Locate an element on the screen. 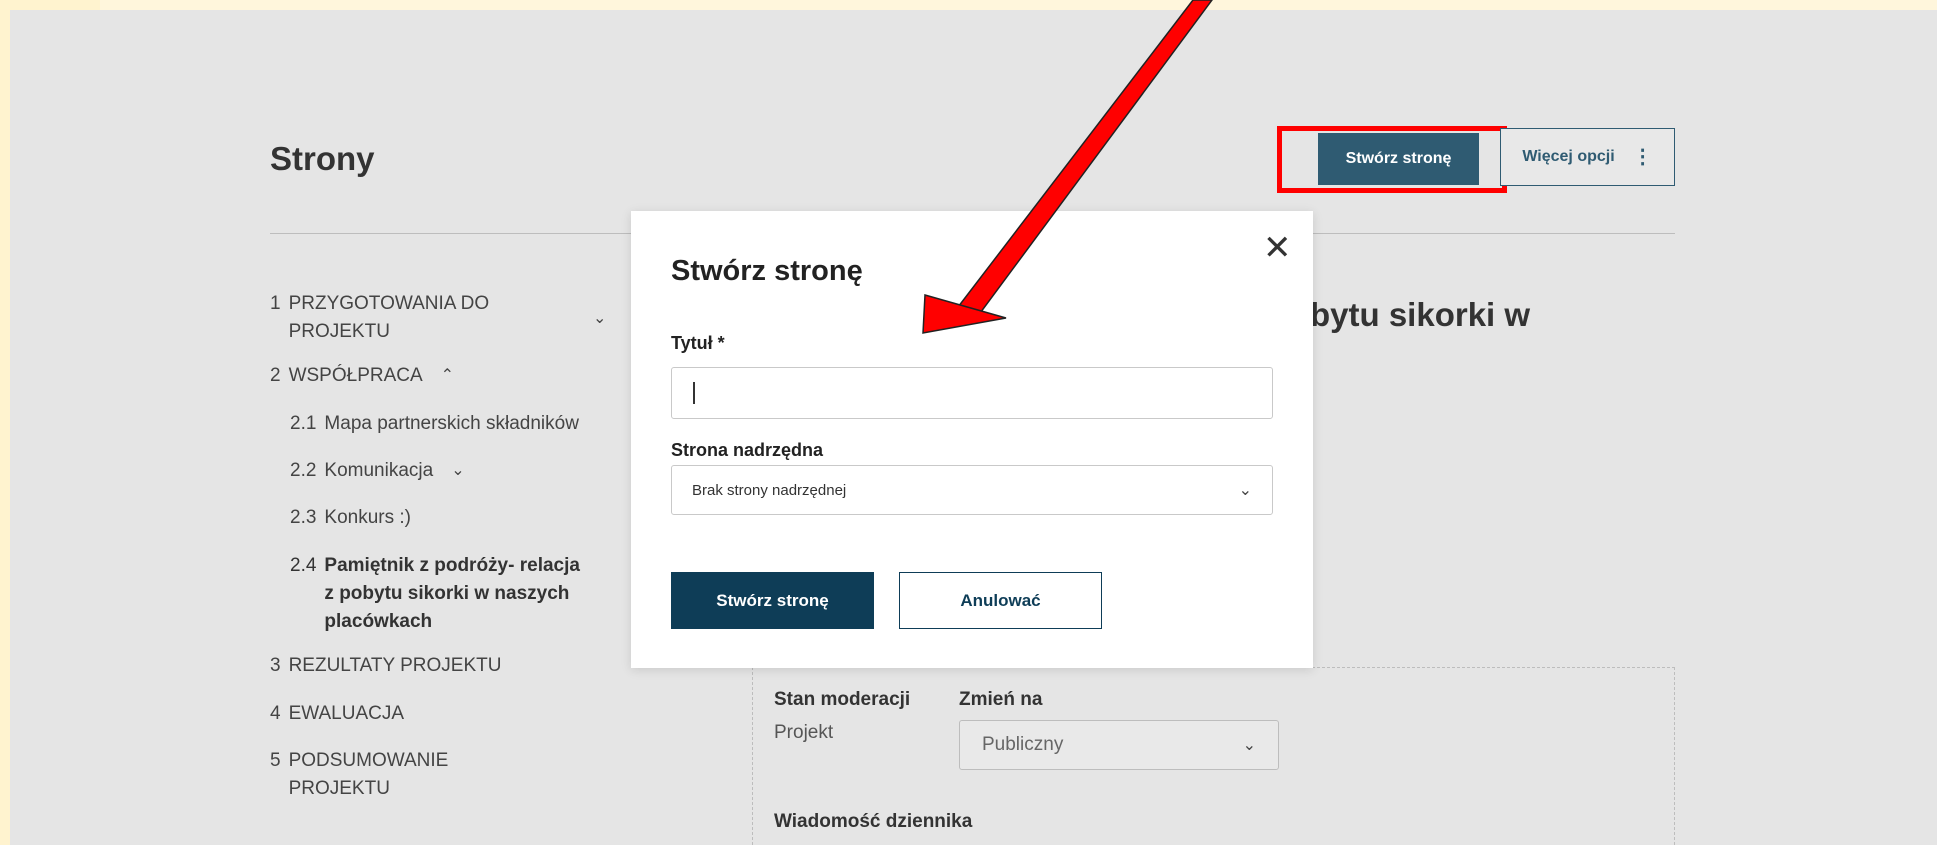  parent-page-select: Brak strony nadrzędnej ⌄ is located at coordinates (972, 490).